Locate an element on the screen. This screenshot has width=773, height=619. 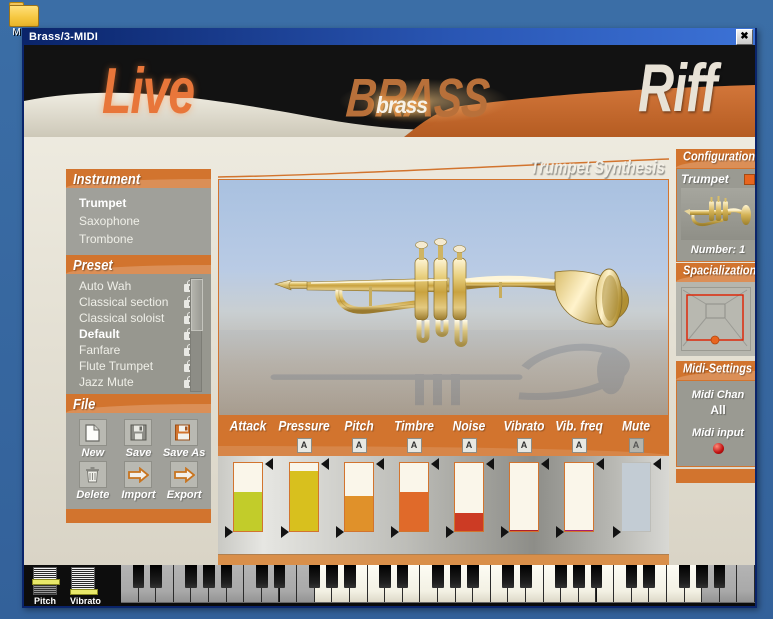
slider-max-marker-attack is located at coordinates (269, 464).